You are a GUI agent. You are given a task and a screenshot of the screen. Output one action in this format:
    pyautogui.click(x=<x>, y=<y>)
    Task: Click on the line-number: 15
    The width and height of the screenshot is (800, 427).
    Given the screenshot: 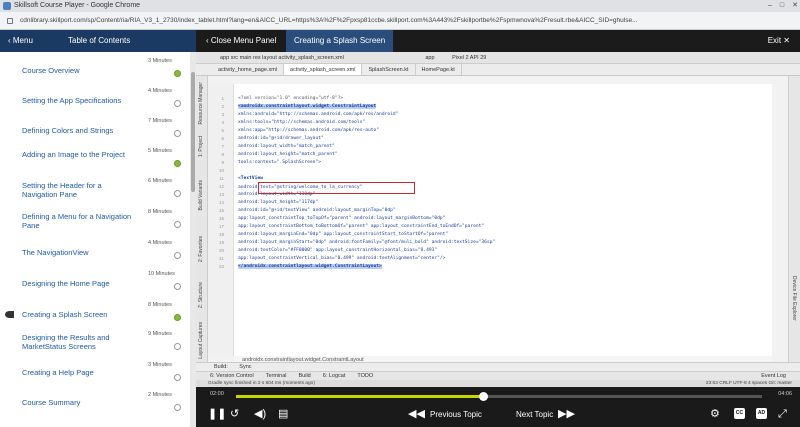 What is the action you would take?
    pyautogui.click(x=221, y=210)
    